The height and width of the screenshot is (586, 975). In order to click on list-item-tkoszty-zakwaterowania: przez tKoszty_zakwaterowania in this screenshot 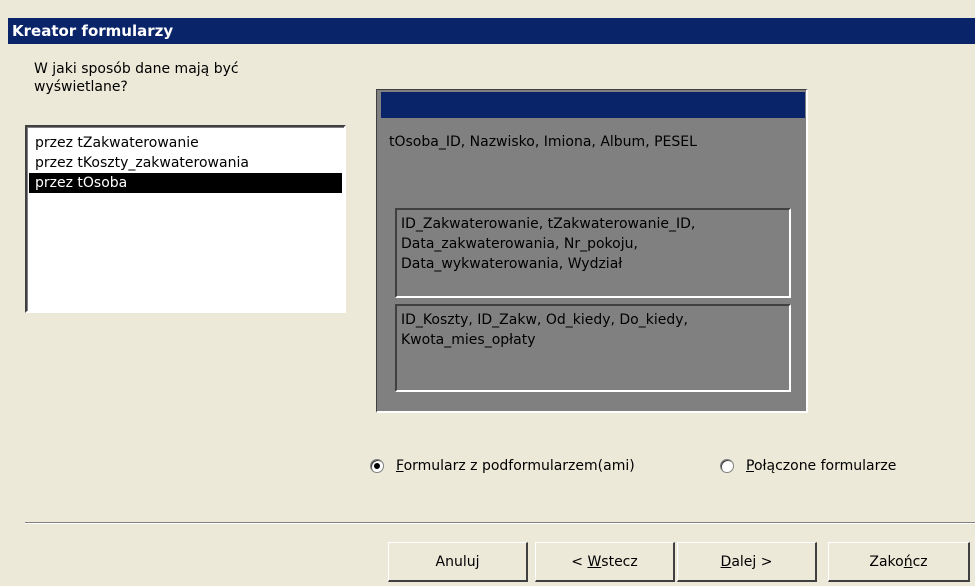, I will do `click(185, 163)`.